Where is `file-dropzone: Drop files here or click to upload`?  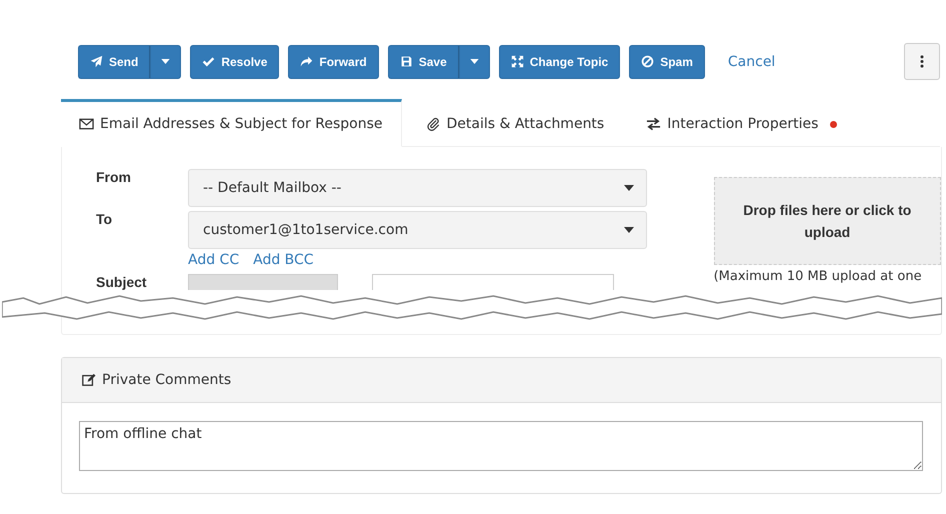
file-dropzone: Drop files here or click to upload is located at coordinates (827, 221).